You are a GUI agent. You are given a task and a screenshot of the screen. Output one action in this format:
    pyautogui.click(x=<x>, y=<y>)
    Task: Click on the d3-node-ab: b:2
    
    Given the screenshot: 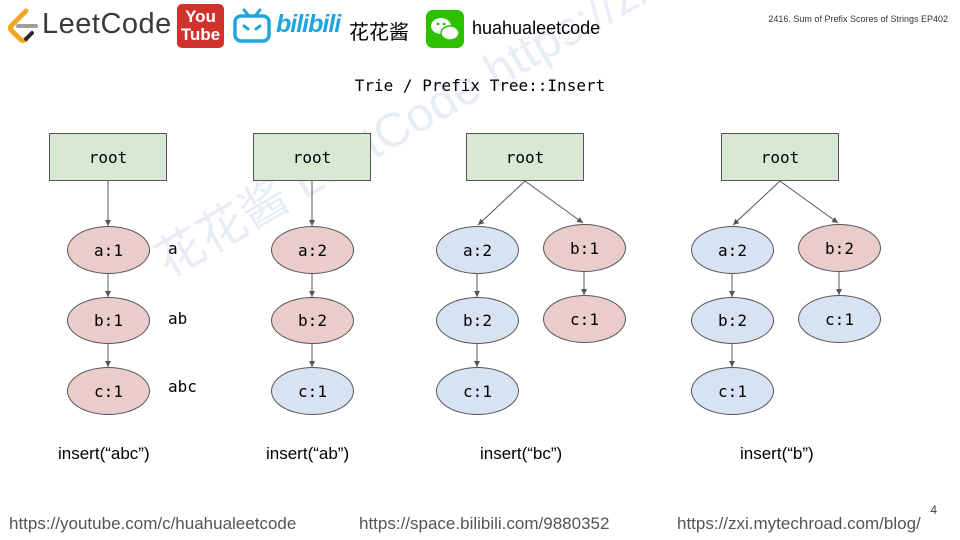 What is the action you would take?
    pyautogui.click(x=477, y=320)
    